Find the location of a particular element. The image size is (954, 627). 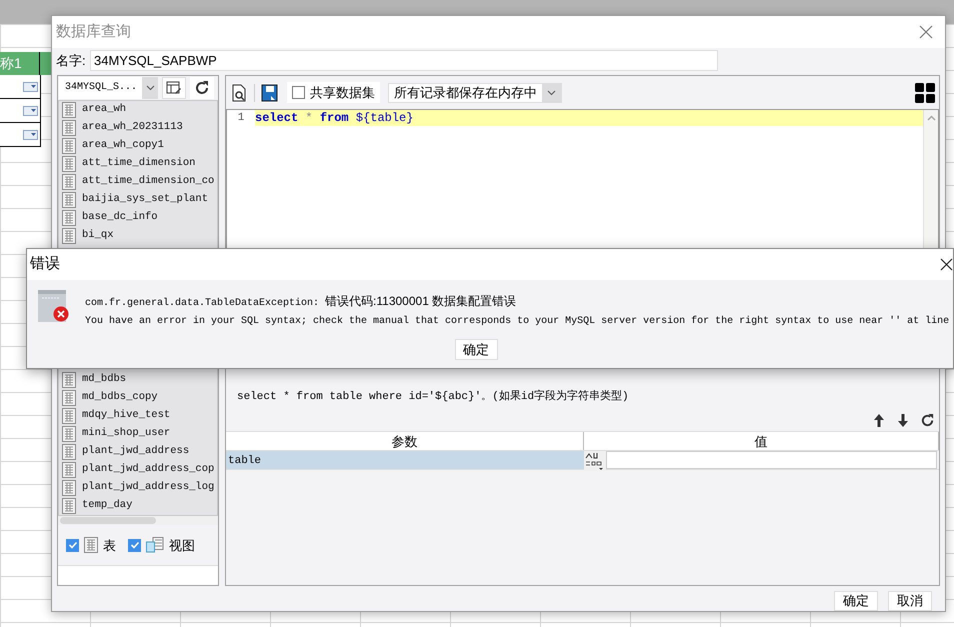

filter-label: 表 is located at coordinates (109, 545).